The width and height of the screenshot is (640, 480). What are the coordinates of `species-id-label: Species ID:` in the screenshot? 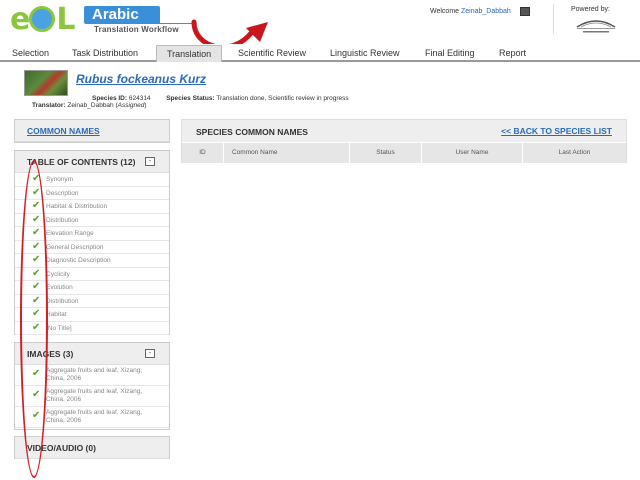 It's located at (110, 98).